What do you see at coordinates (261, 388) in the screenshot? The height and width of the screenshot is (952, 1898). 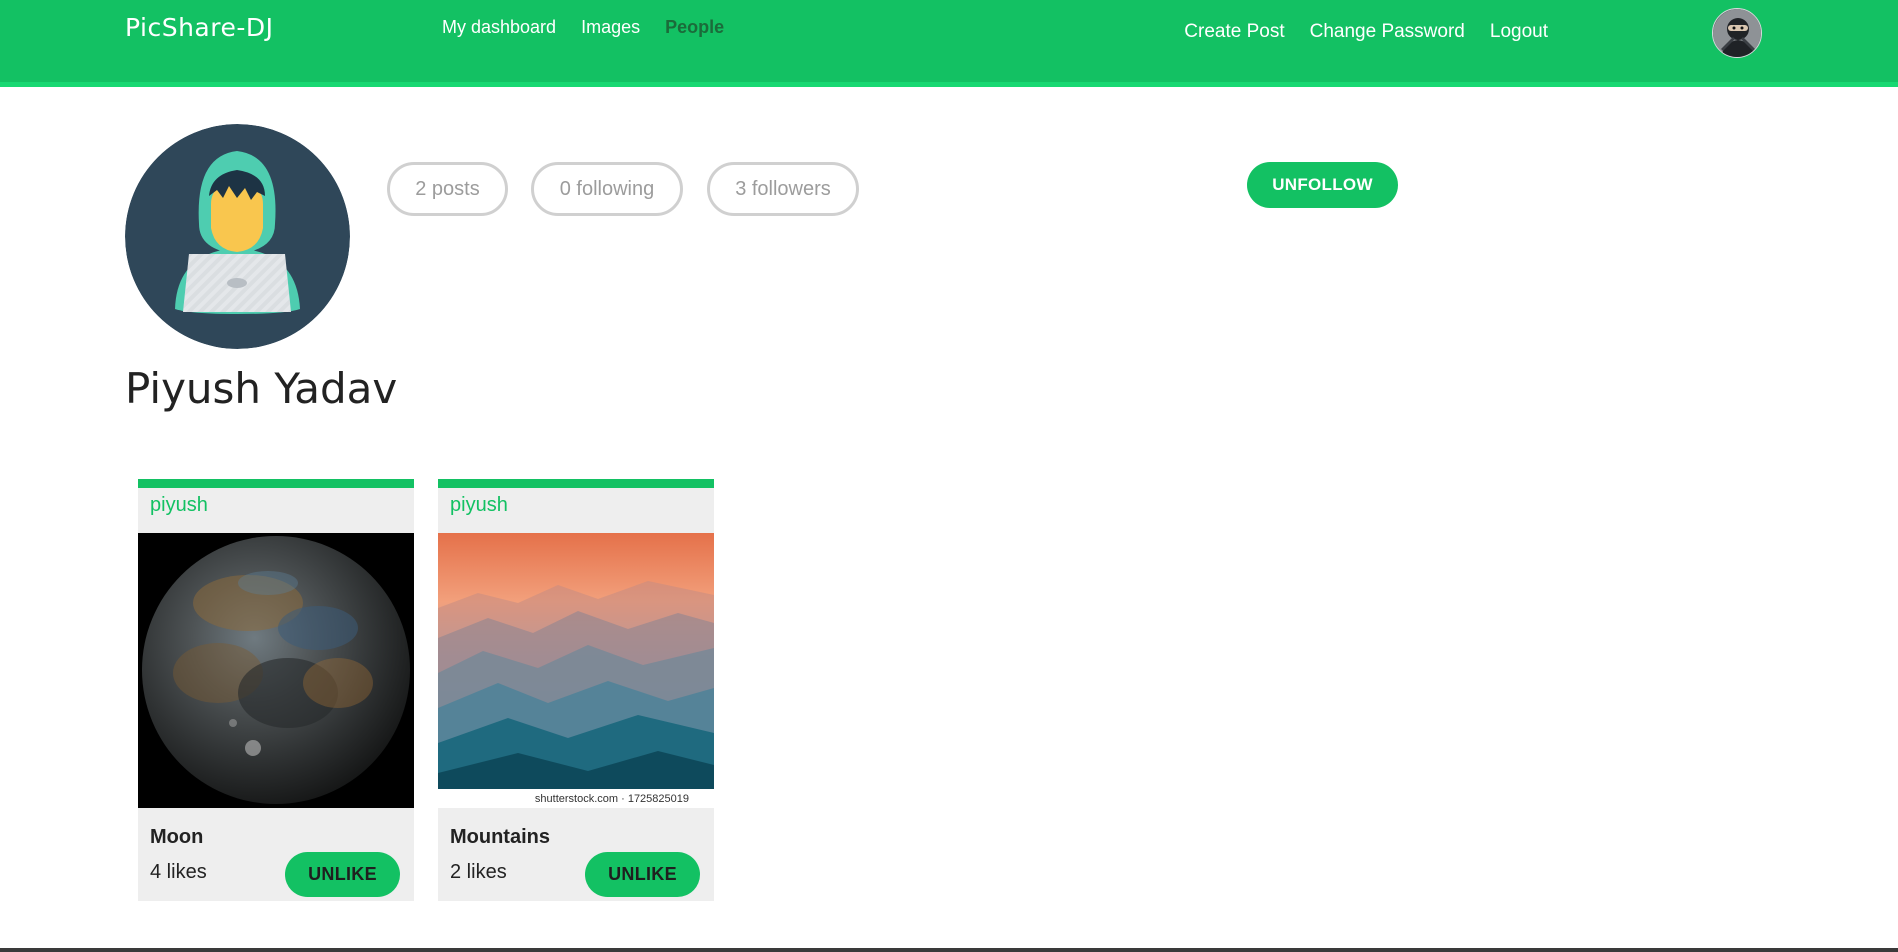 I see `profile-name: Piyush Yadav` at bounding box center [261, 388].